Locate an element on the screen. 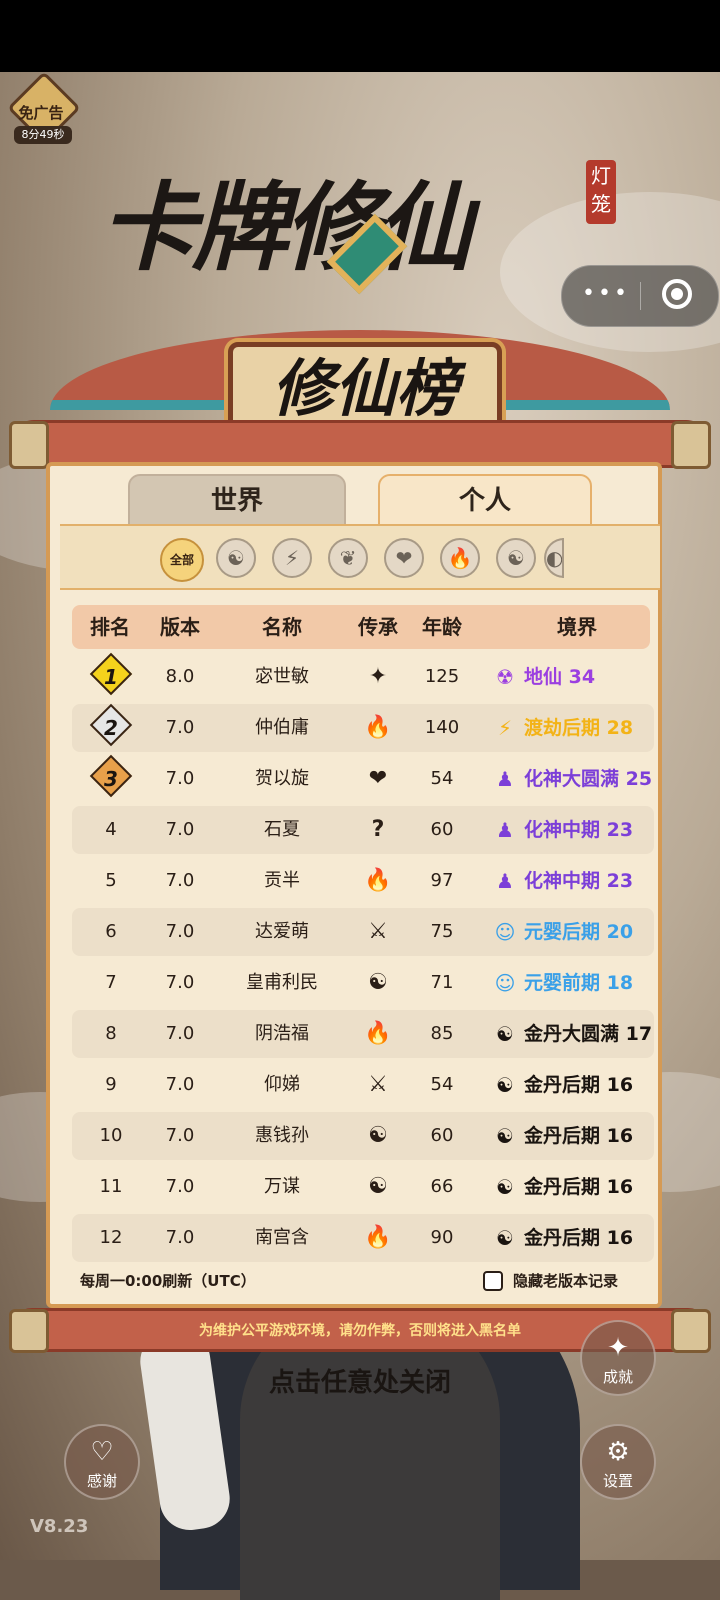 This screenshot has height=1600, width=720. table-row: 11 7.0 万谋 ☯ 66 ☯ 金丹后期 16 is located at coordinates (363, 1187).